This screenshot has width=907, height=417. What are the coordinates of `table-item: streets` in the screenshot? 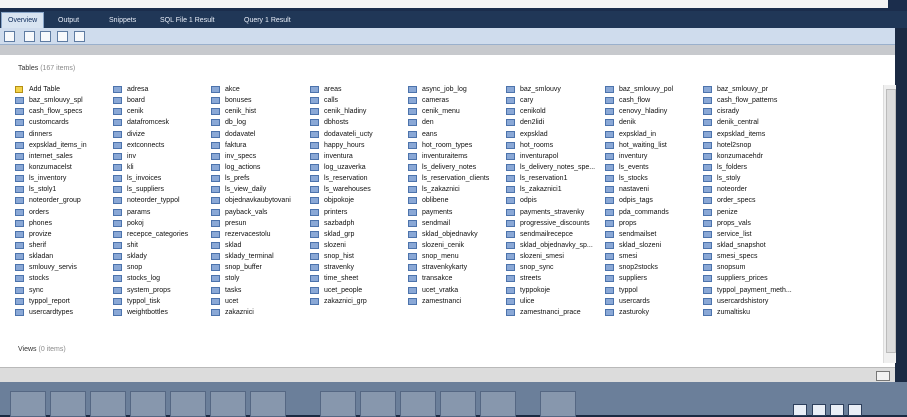 It's located at (550, 278).